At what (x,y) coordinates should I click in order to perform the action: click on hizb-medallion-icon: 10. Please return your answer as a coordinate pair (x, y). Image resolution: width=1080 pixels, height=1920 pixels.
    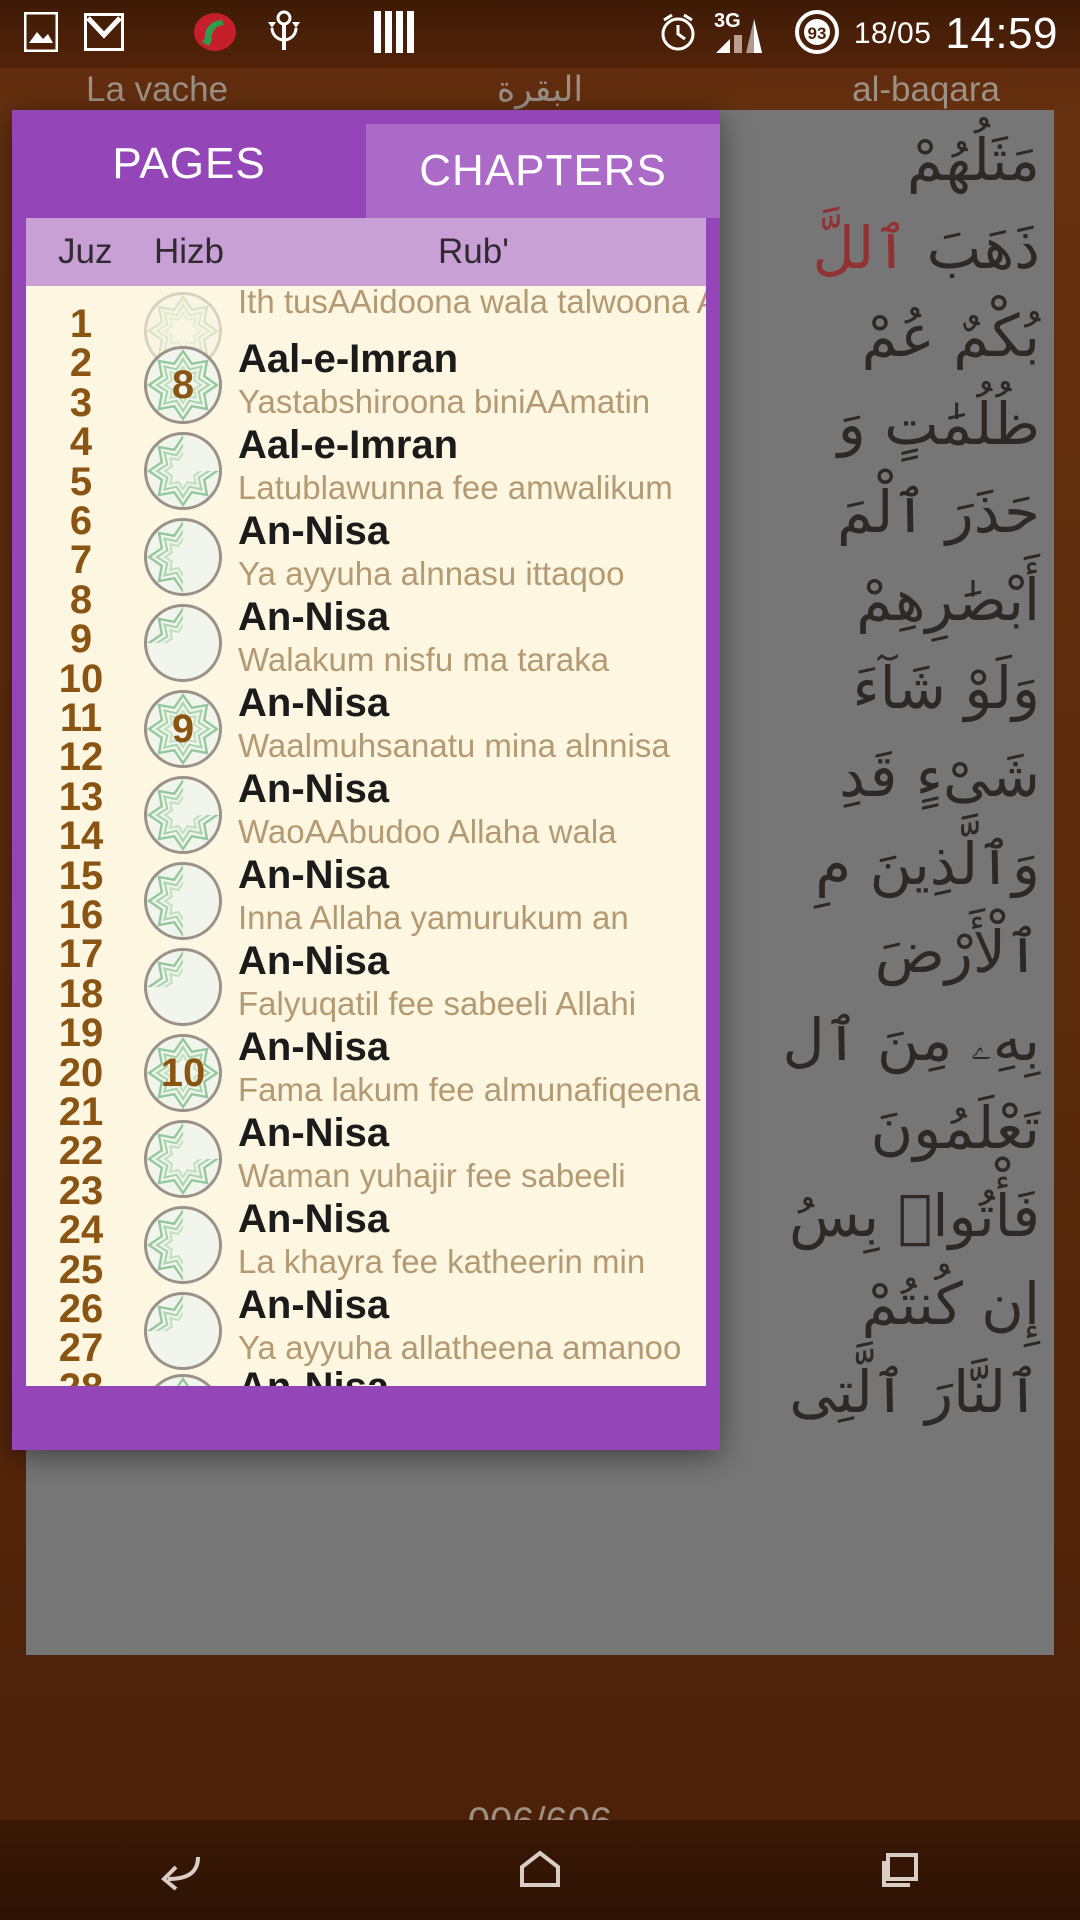
    Looking at the image, I should click on (183, 1073).